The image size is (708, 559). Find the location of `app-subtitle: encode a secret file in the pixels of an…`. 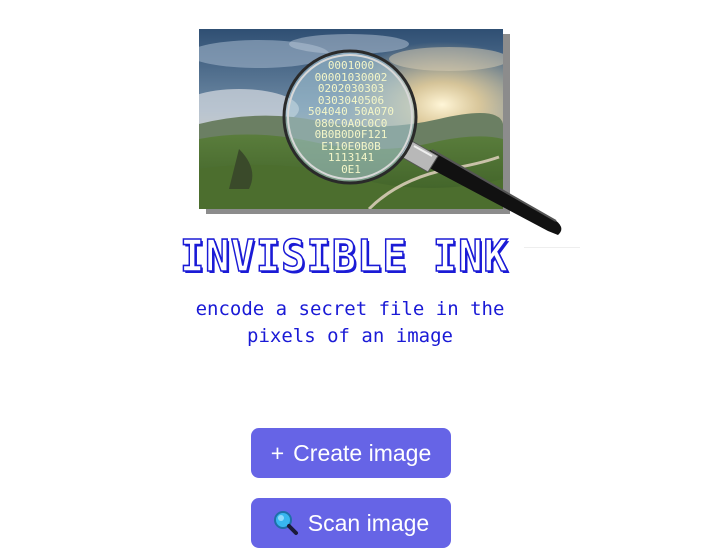

app-subtitle: encode a secret file in the pixels of an… is located at coordinates (350, 323).